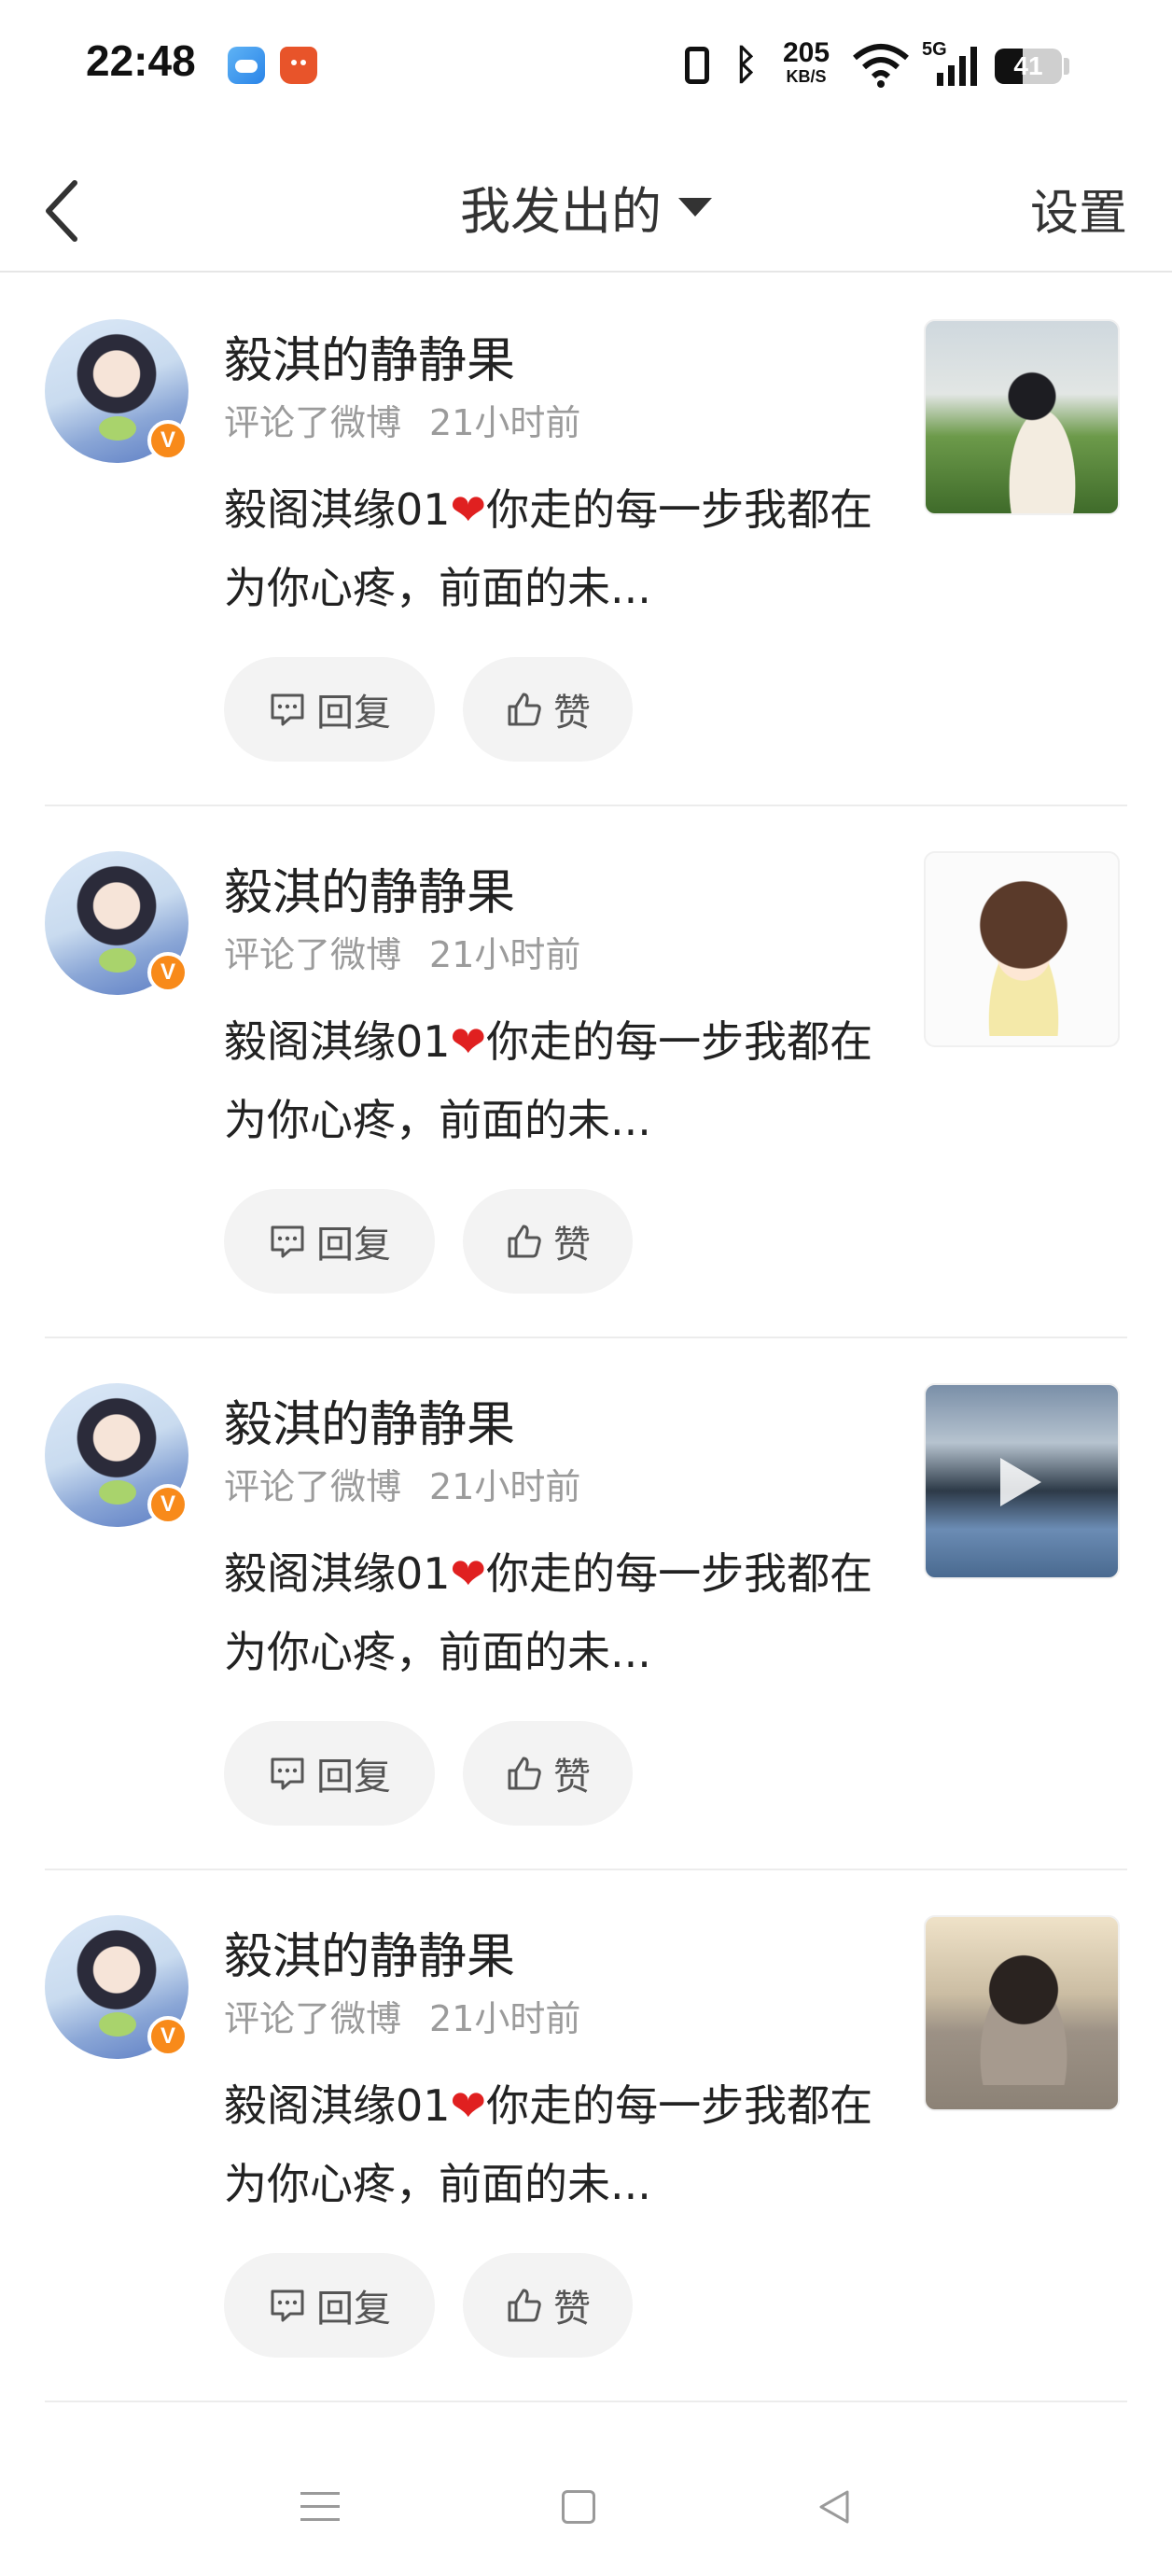 The height and width of the screenshot is (2576, 1172). I want to click on network-speed-value: 205, so click(806, 52).